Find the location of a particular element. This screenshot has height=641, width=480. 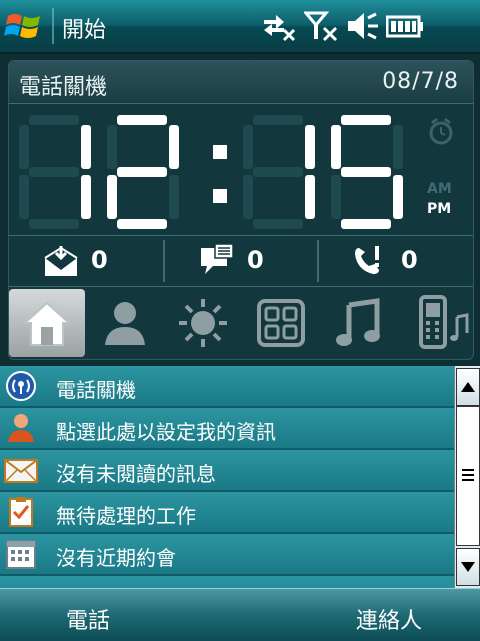

tab-apps is located at coordinates (281, 323).